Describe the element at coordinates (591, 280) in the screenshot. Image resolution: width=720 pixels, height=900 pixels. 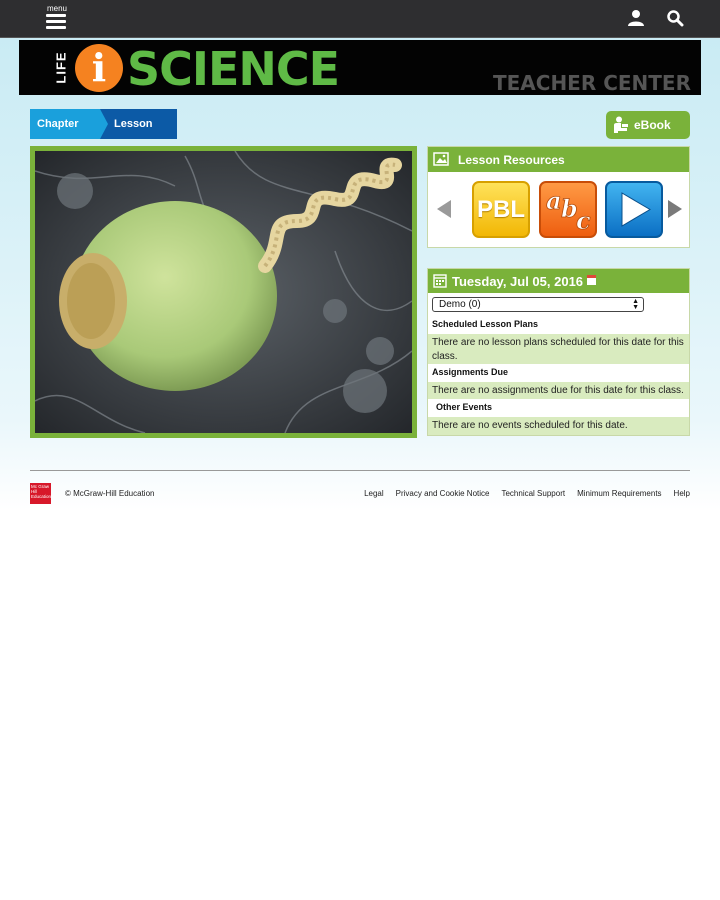
I see `date-picker-icon` at that location.